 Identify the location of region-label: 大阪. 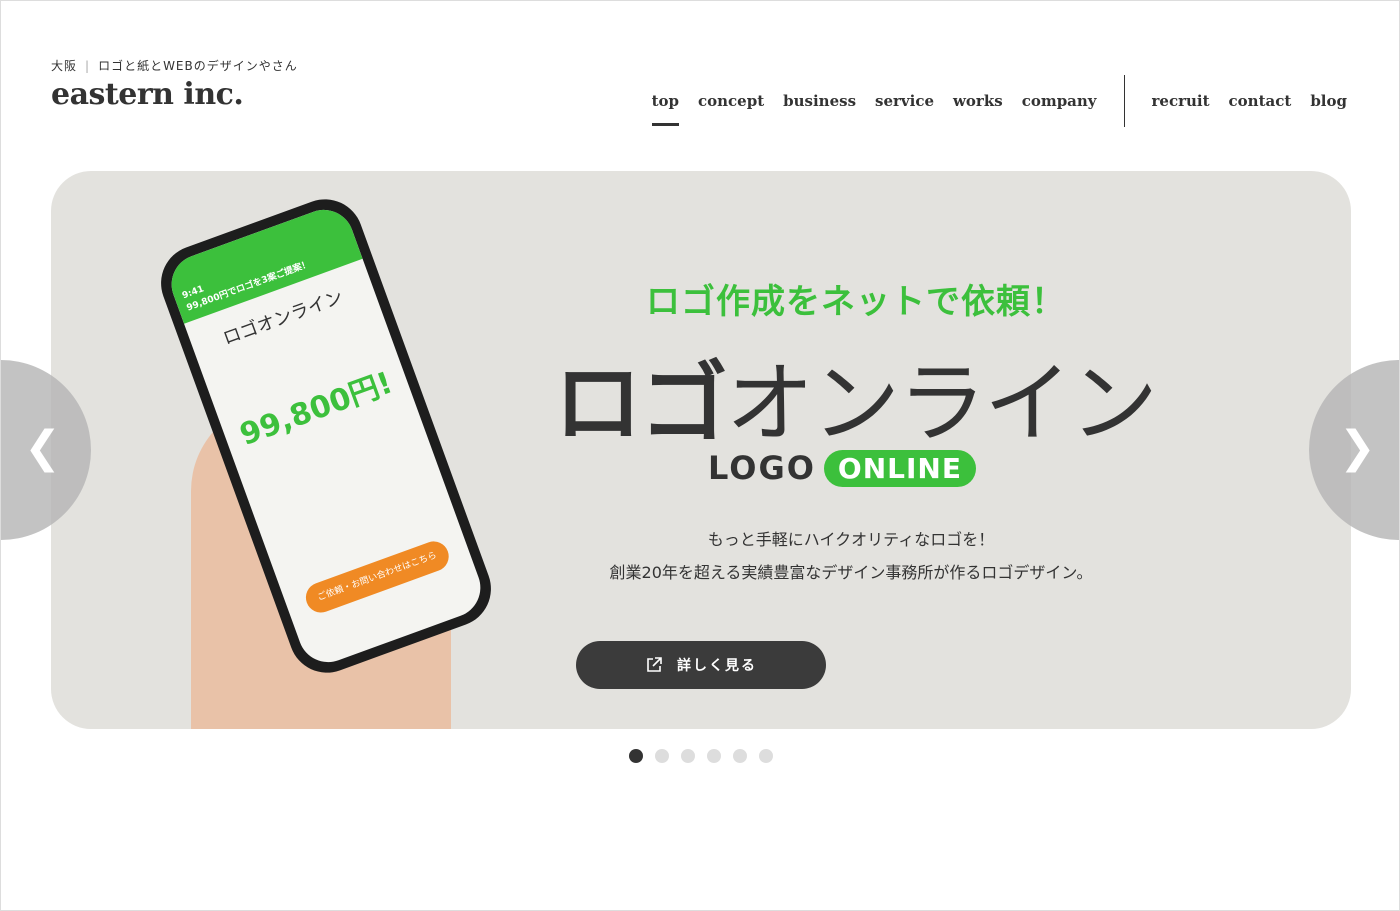
(64, 66).